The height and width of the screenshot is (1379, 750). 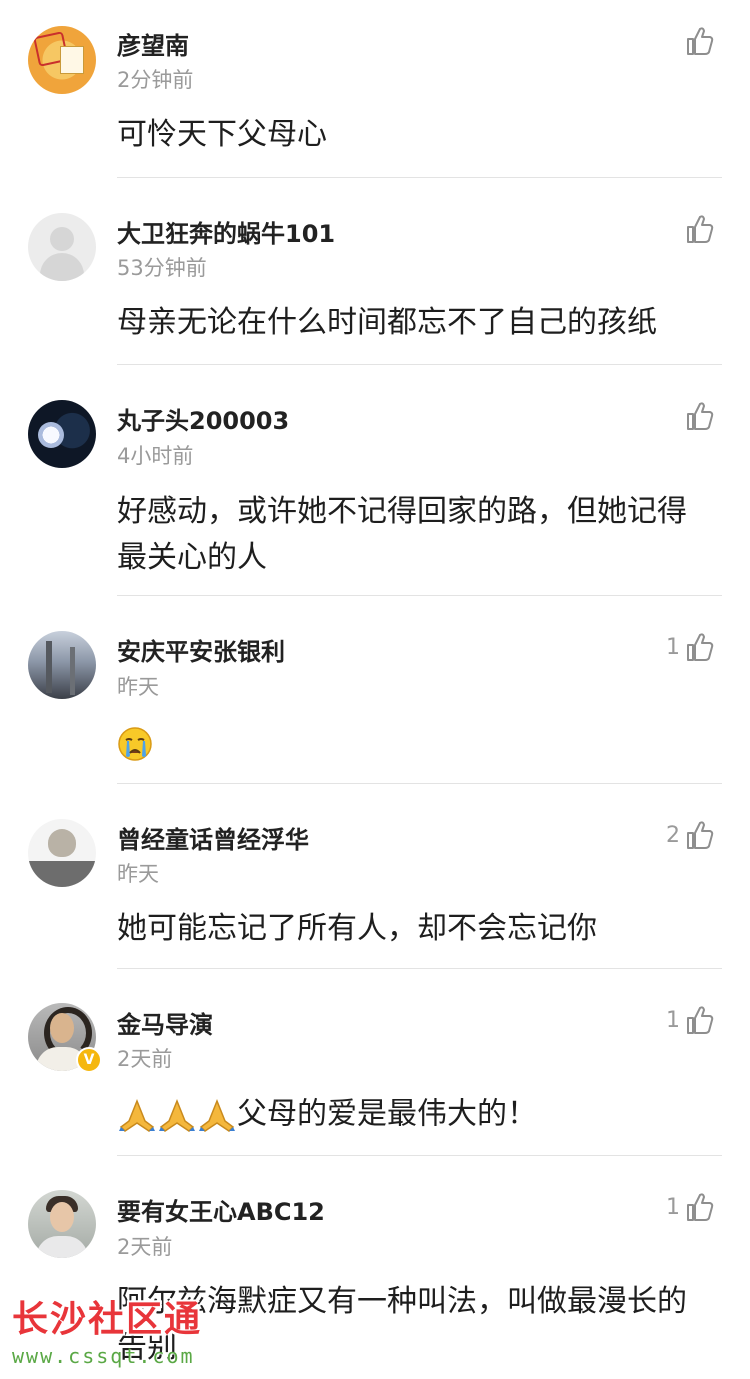 What do you see at coordinates (155, 456) in the screenshot?
I see `comment-time: 4小时前` at bounding box center [155, 456].